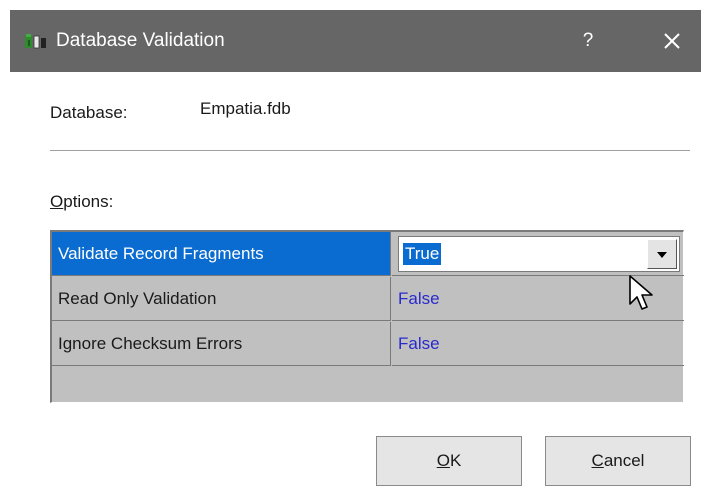 Image resolution: width=709 pixels, height=499 pixels. I want to click on ok-button: OK, so click(449, 461).